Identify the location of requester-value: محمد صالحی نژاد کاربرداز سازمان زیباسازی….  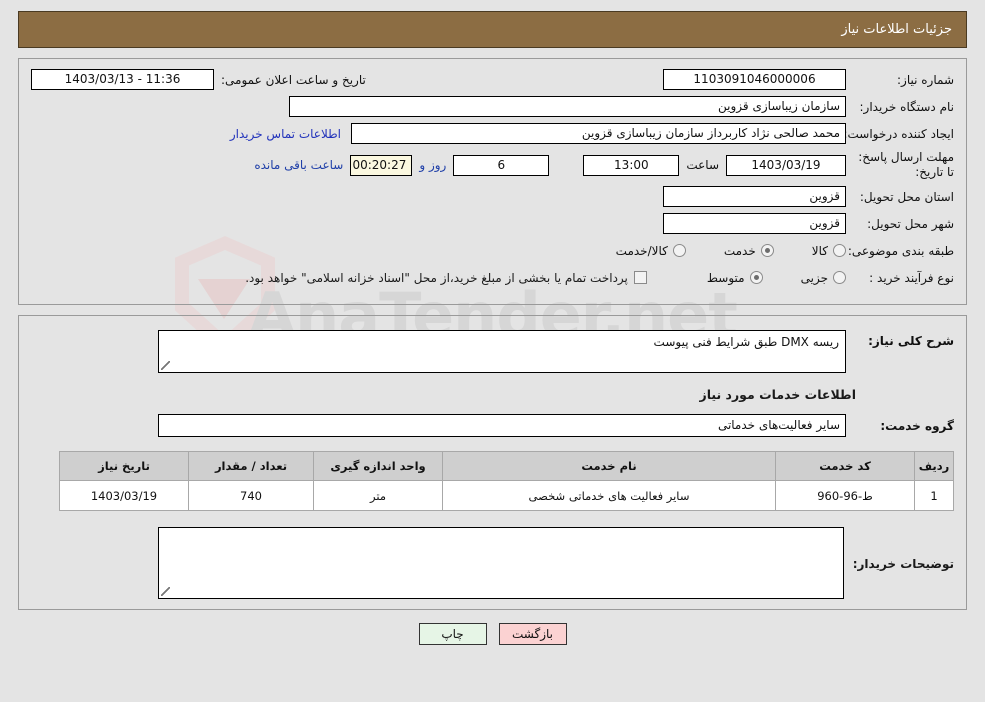
(598, 133).